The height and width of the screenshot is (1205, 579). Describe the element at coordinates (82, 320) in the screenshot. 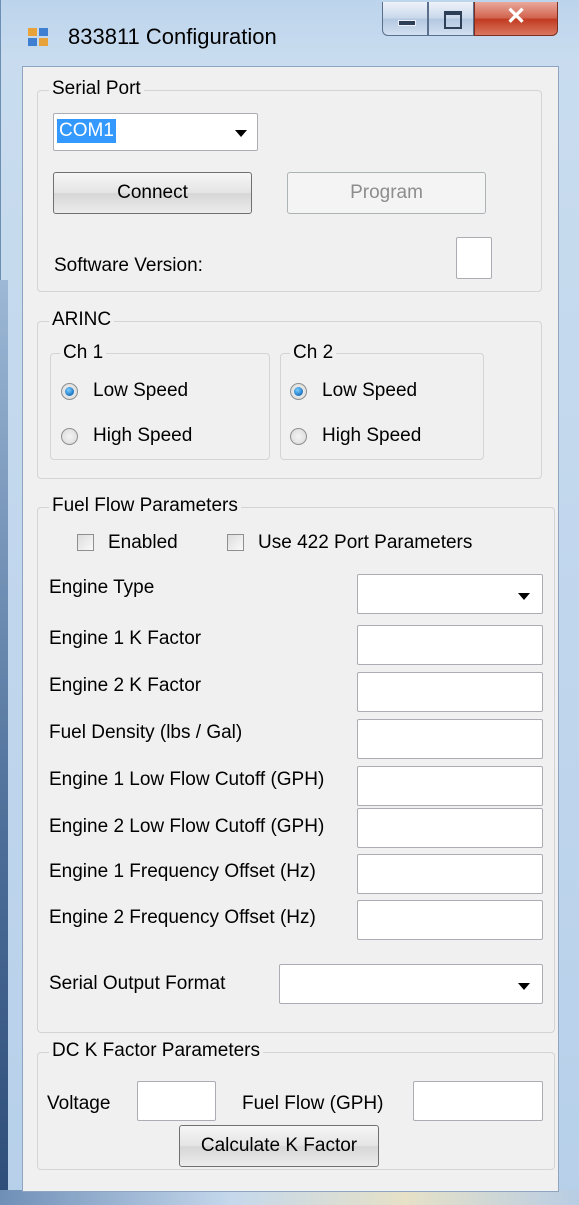

I see `arinc-legend: ARINC` at that location.